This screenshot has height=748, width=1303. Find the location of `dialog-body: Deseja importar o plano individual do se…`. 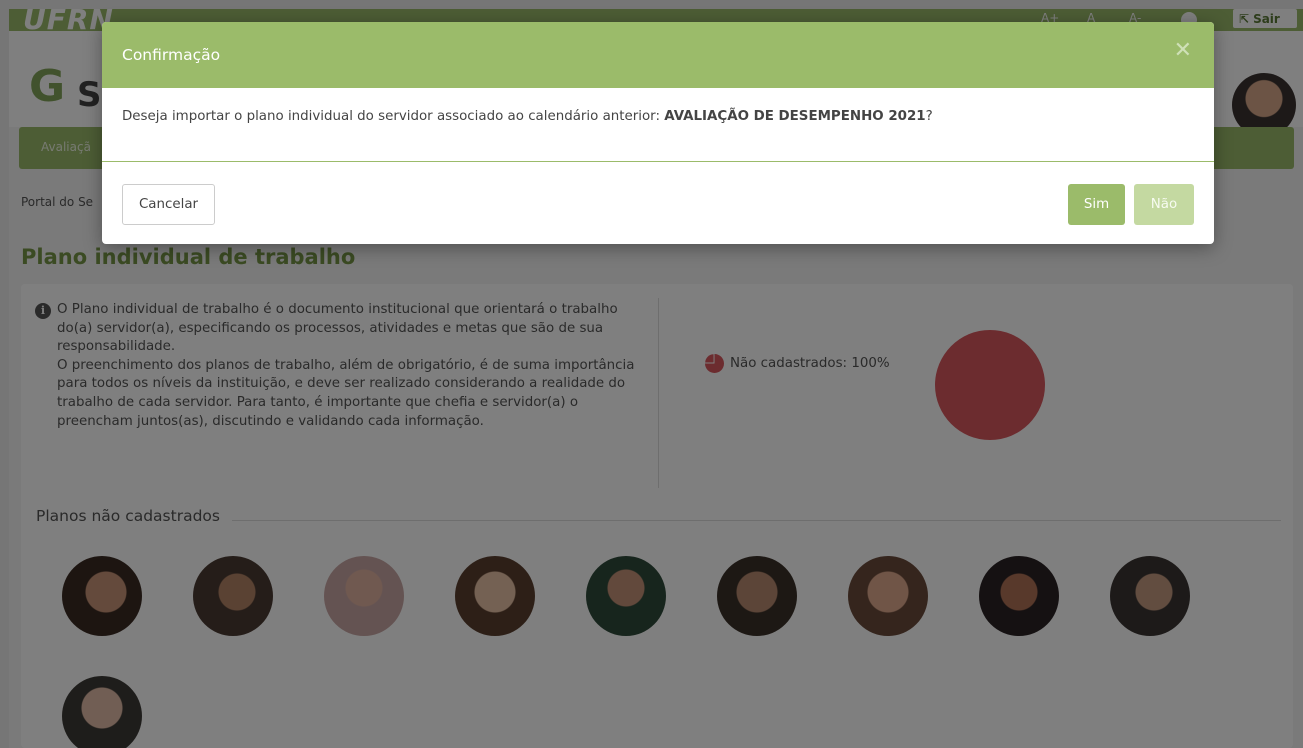

dialog-body: Deseja importar o plano individual do se… is located at coordinates (658, 125).